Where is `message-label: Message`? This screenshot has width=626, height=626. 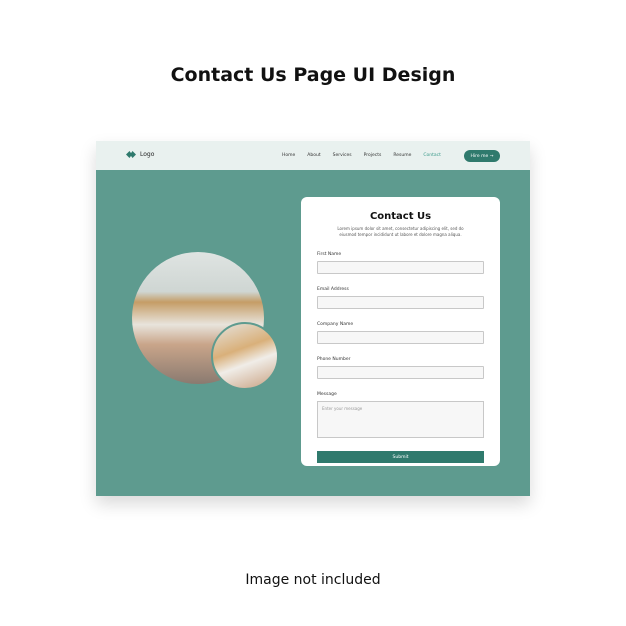
message-label: Message is located at coordinates (327, 394).